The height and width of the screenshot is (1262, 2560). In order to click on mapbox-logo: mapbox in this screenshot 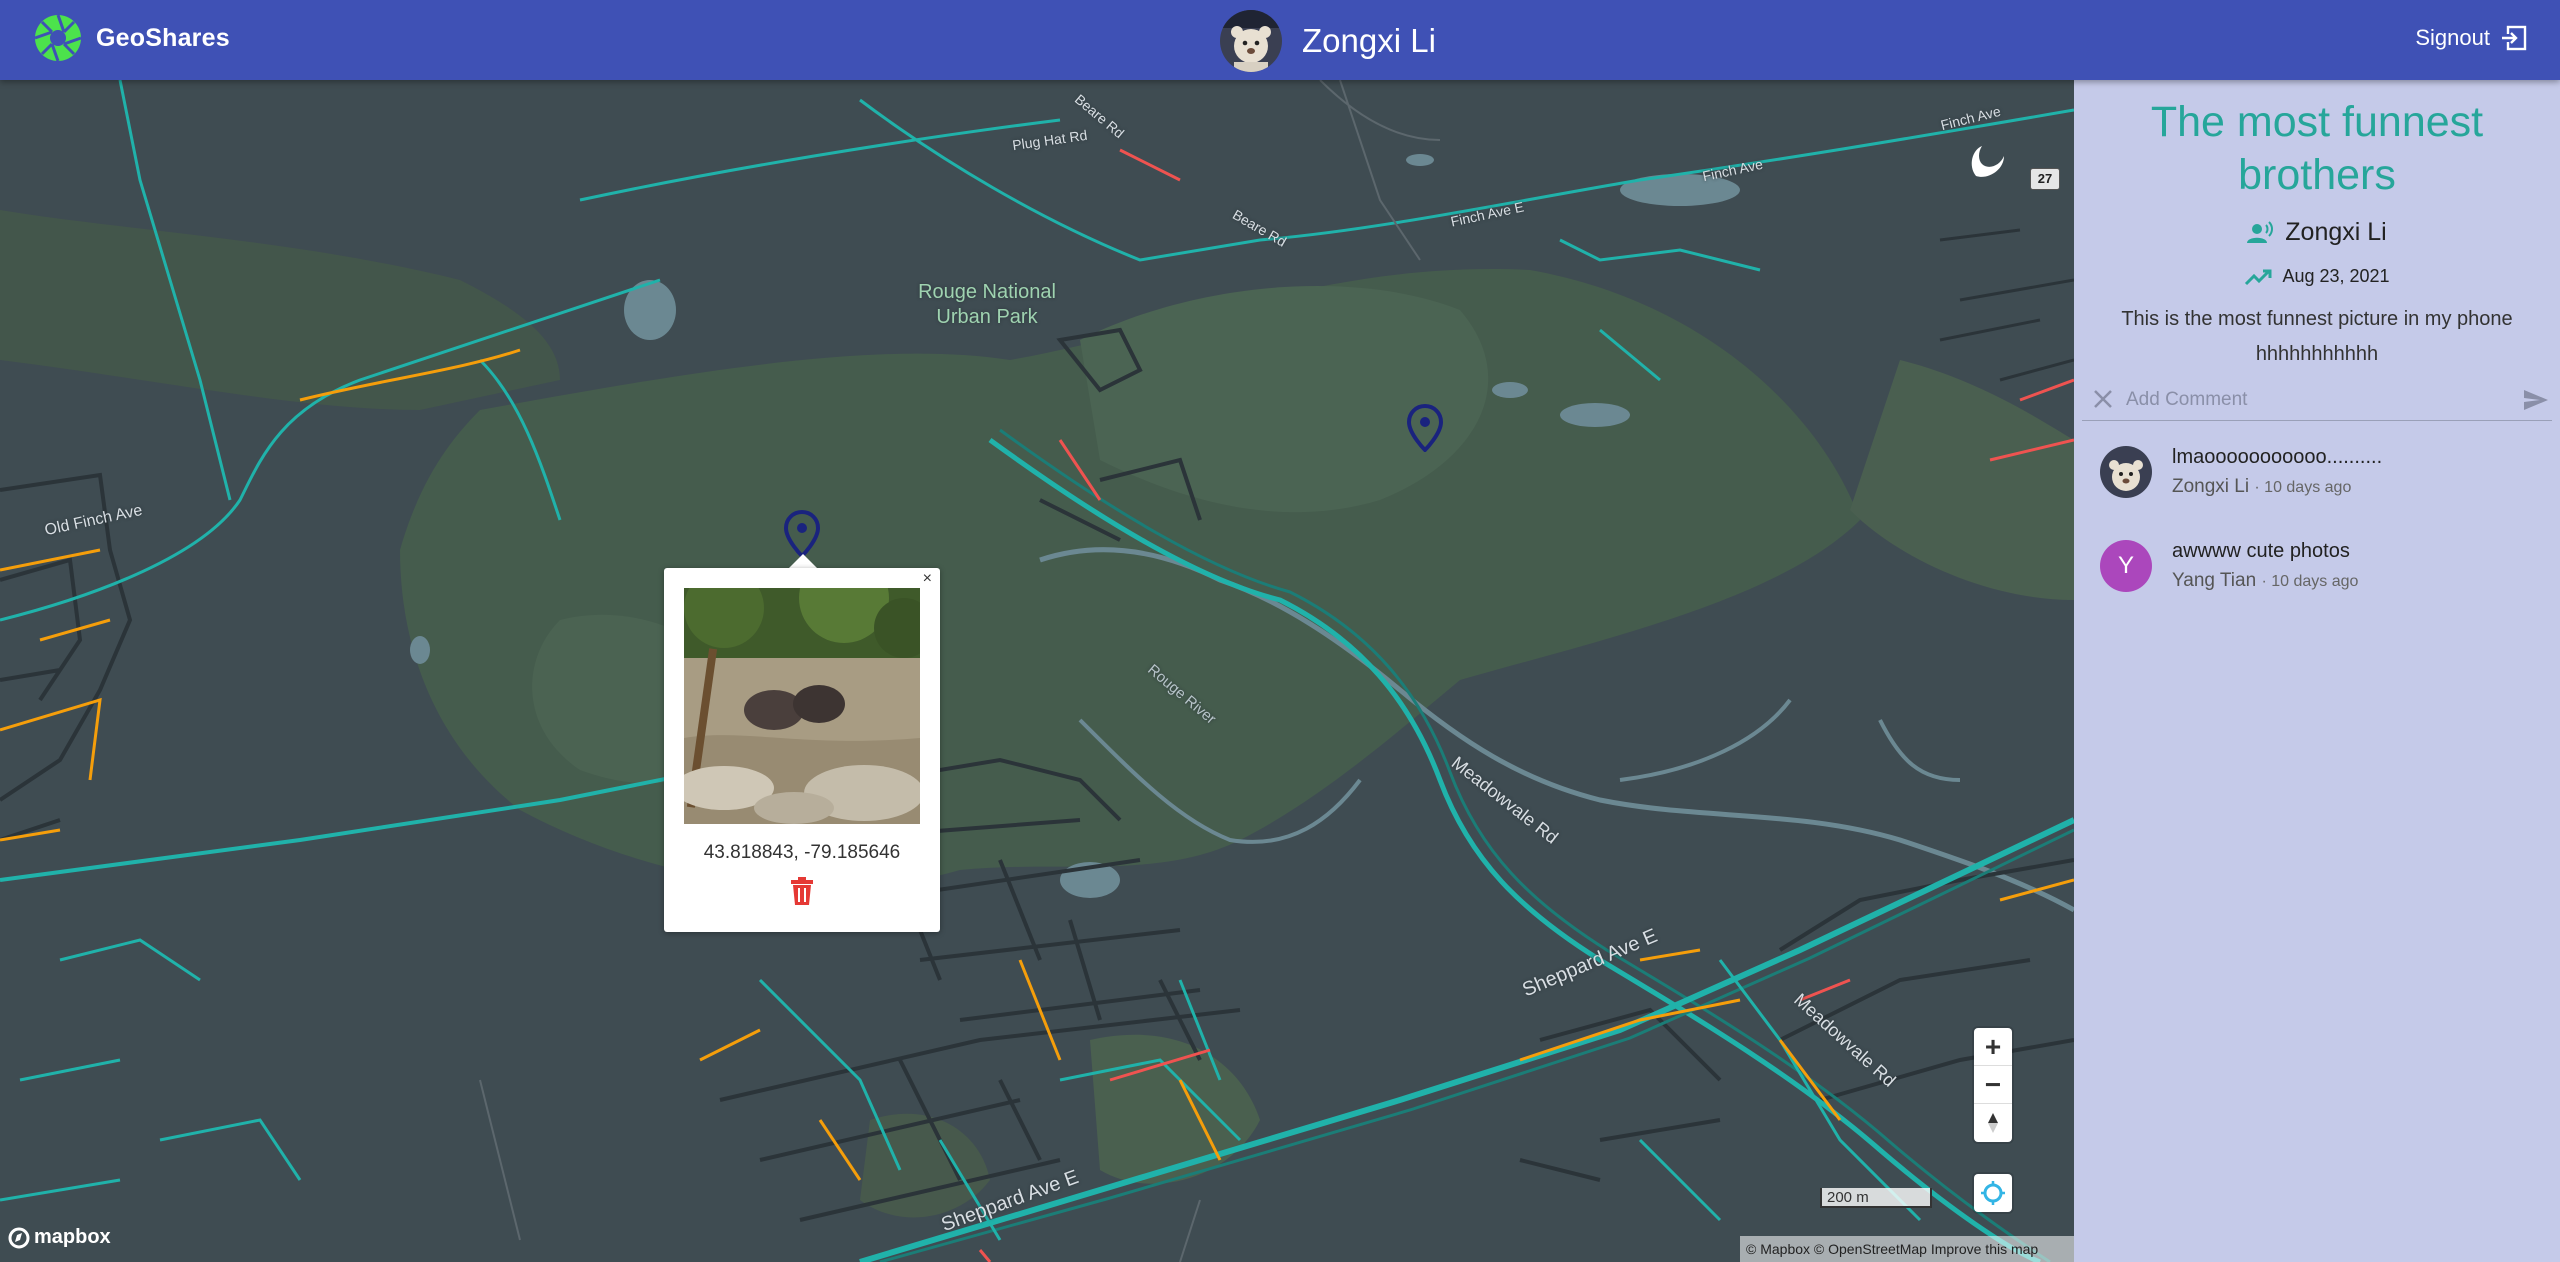, I will do `click(59, 1237)`.